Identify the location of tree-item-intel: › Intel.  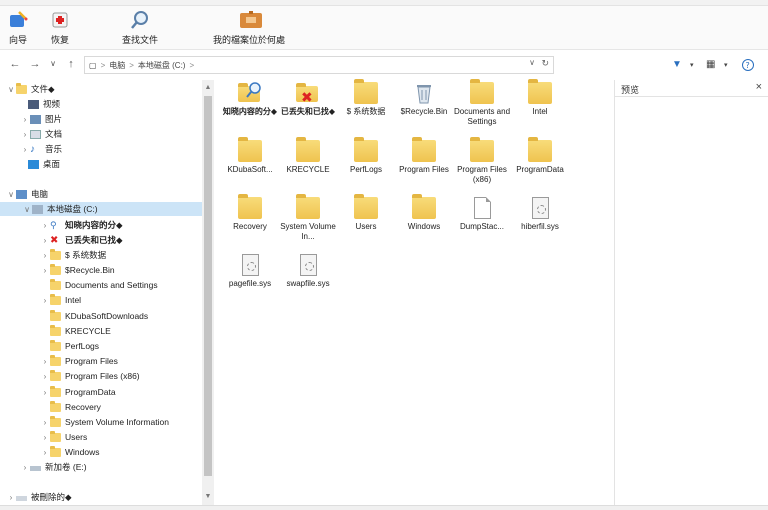
(60, 300).